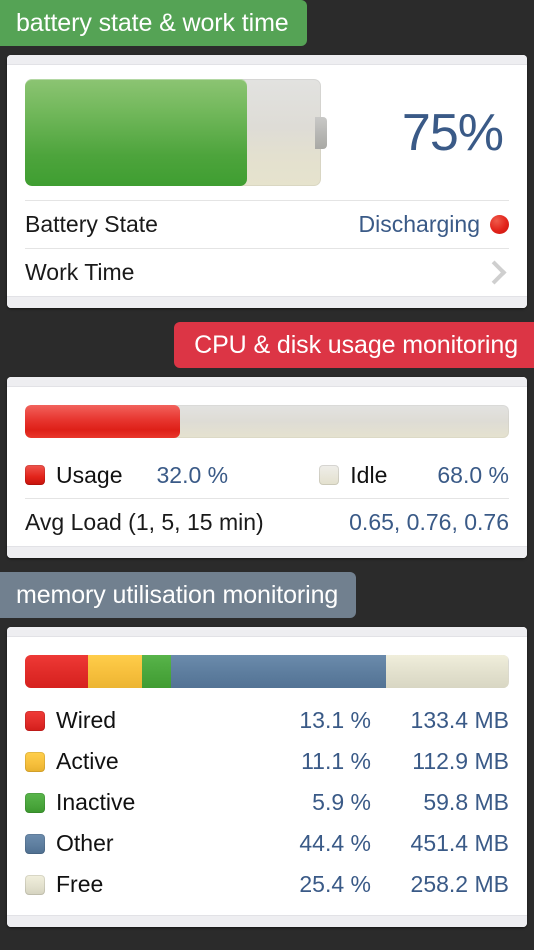 This screenshot has height=950, width=534. I want to click on other-swatch-icon, so click(35, 843).